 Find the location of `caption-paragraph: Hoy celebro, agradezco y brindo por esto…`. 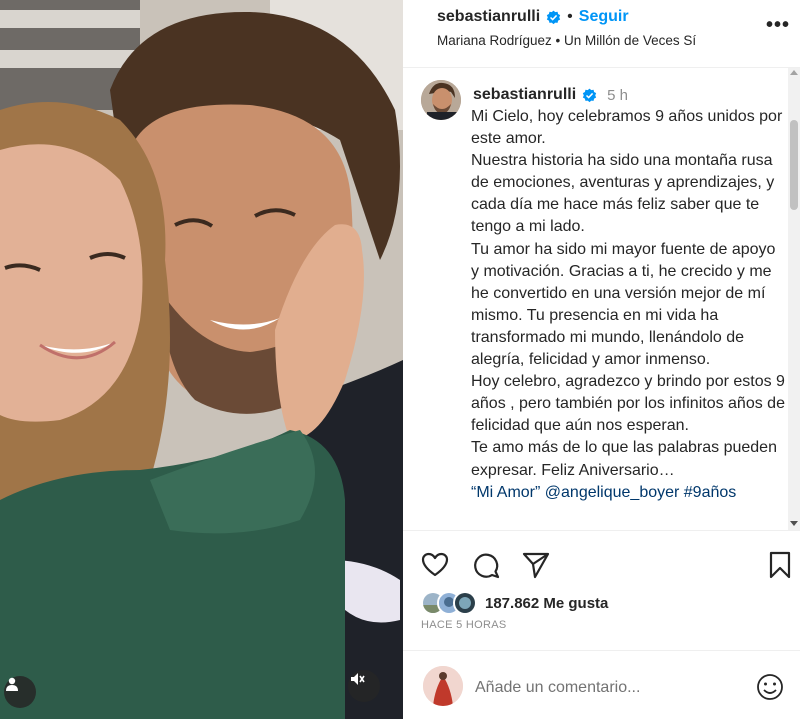

caption-paragraph: Hoy celebro, agradezco y brindo por esto… is located at coordinates (628, 404).